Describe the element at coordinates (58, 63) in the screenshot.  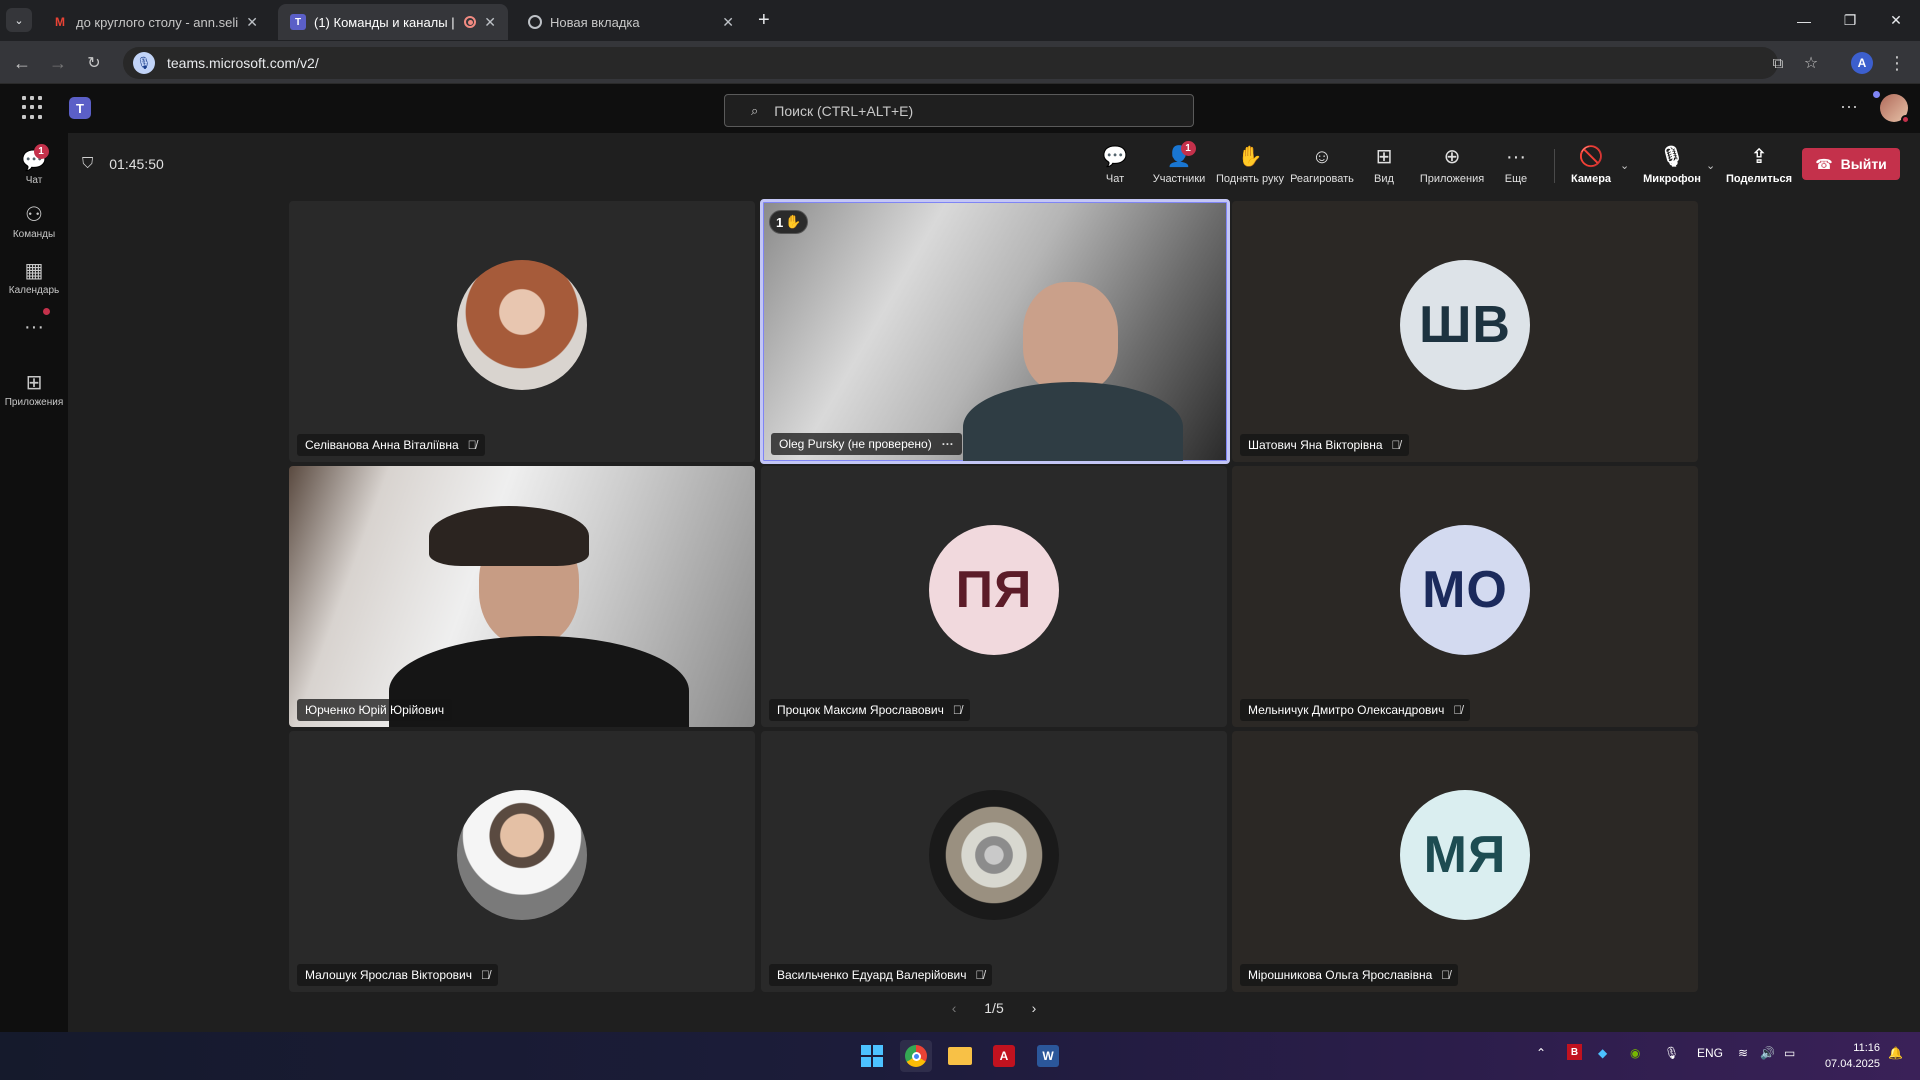
I see `forward-icon: →` at that location.